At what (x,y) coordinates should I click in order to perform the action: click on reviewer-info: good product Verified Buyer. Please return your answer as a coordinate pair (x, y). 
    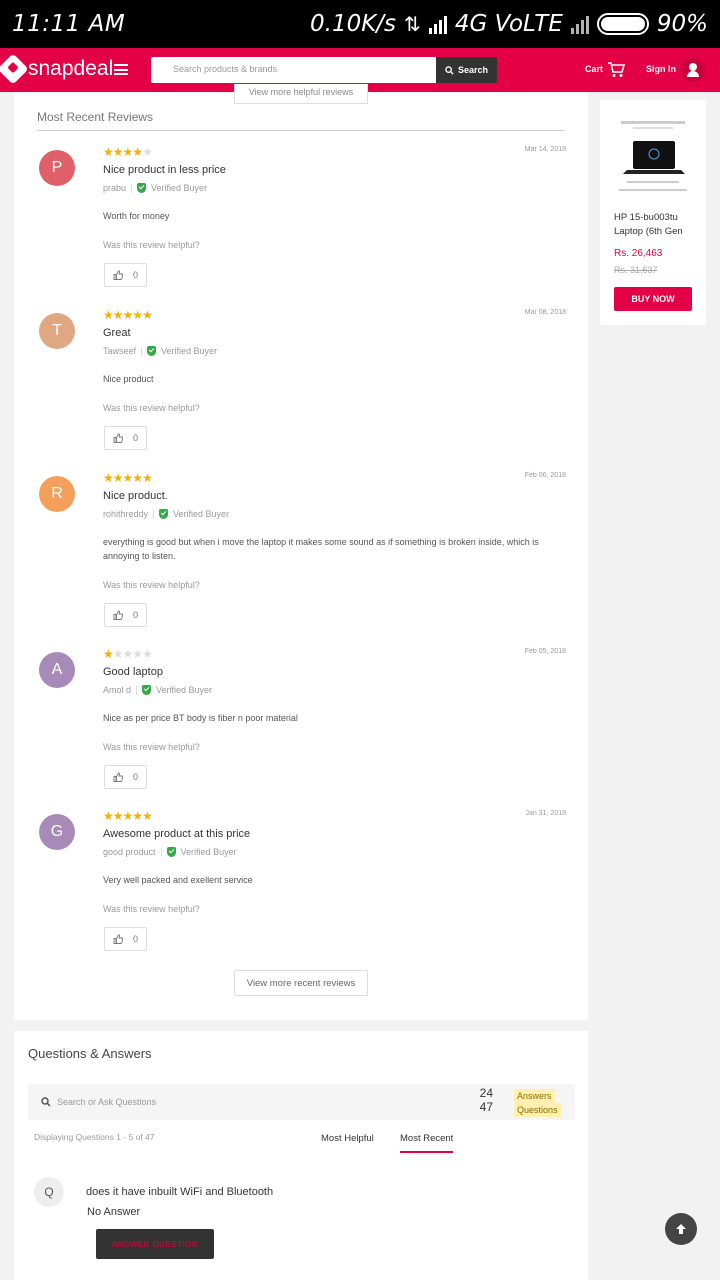
    Looking at the image, I should click on (170, 852).